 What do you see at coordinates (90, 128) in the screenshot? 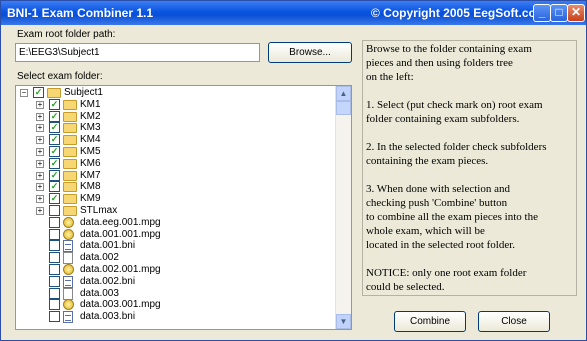
I see `tree-item-label: KM3` at bounding box center [90, 128].